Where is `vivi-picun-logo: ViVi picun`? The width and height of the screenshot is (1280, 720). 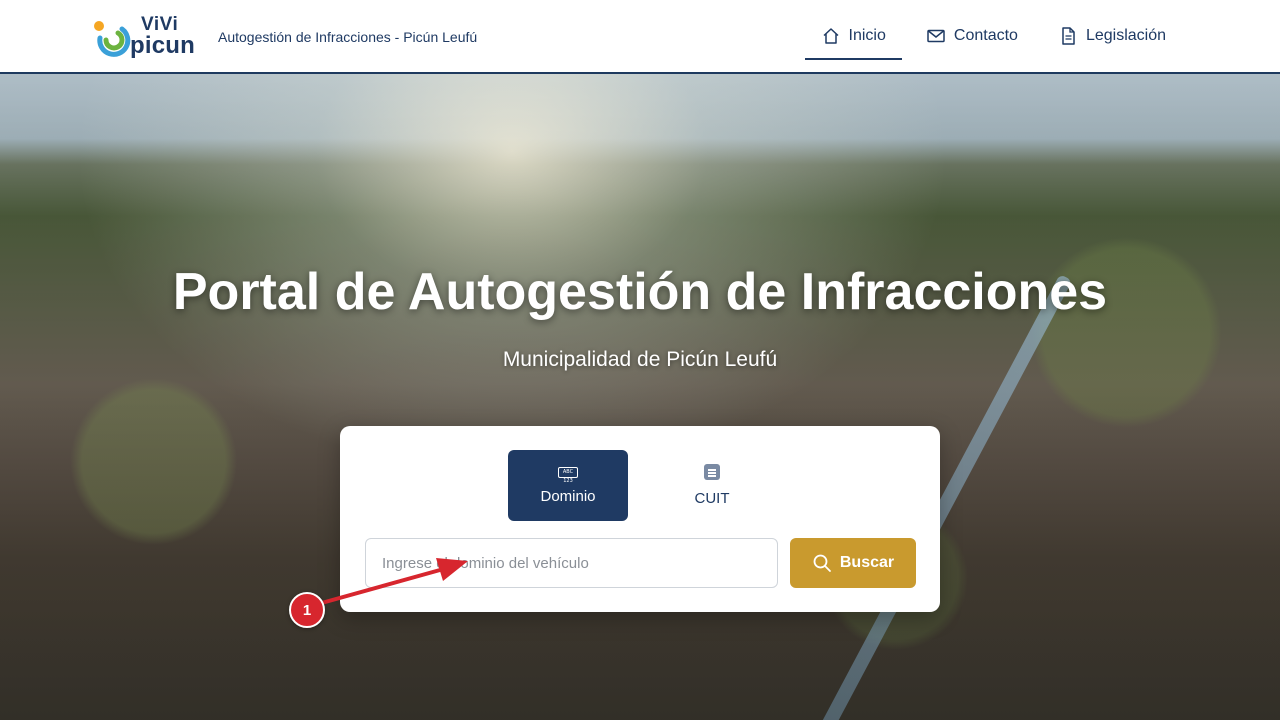
vivi-picun-logo: ViVi picun is located at coordinates (144, 36).